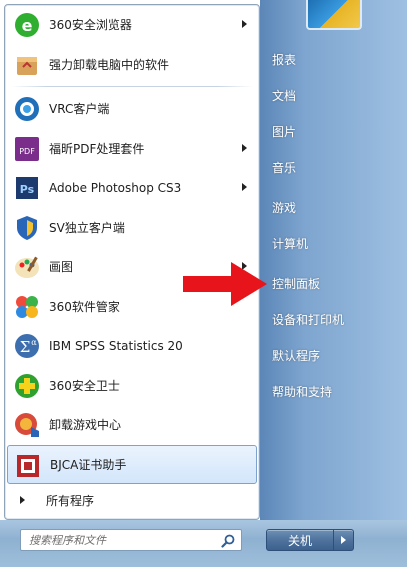 This screenshot has height=567, width=407. What do you see at coordinates (283, 132) in the screenshot?
I see `link-pictures: 图片` at bounding box center [283, 132].